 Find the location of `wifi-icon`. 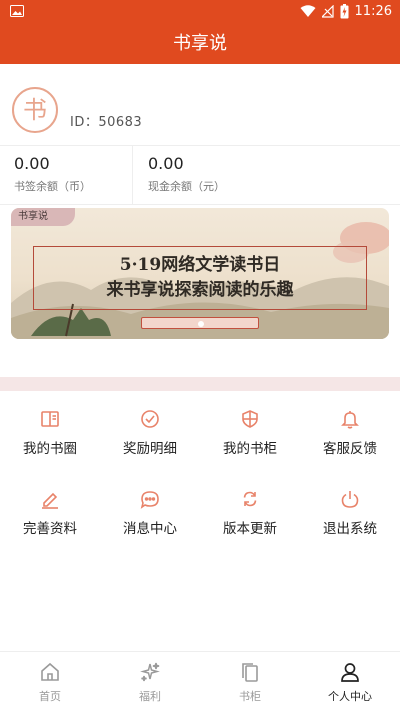

wifi-icon is located at coordinates (308, 11).